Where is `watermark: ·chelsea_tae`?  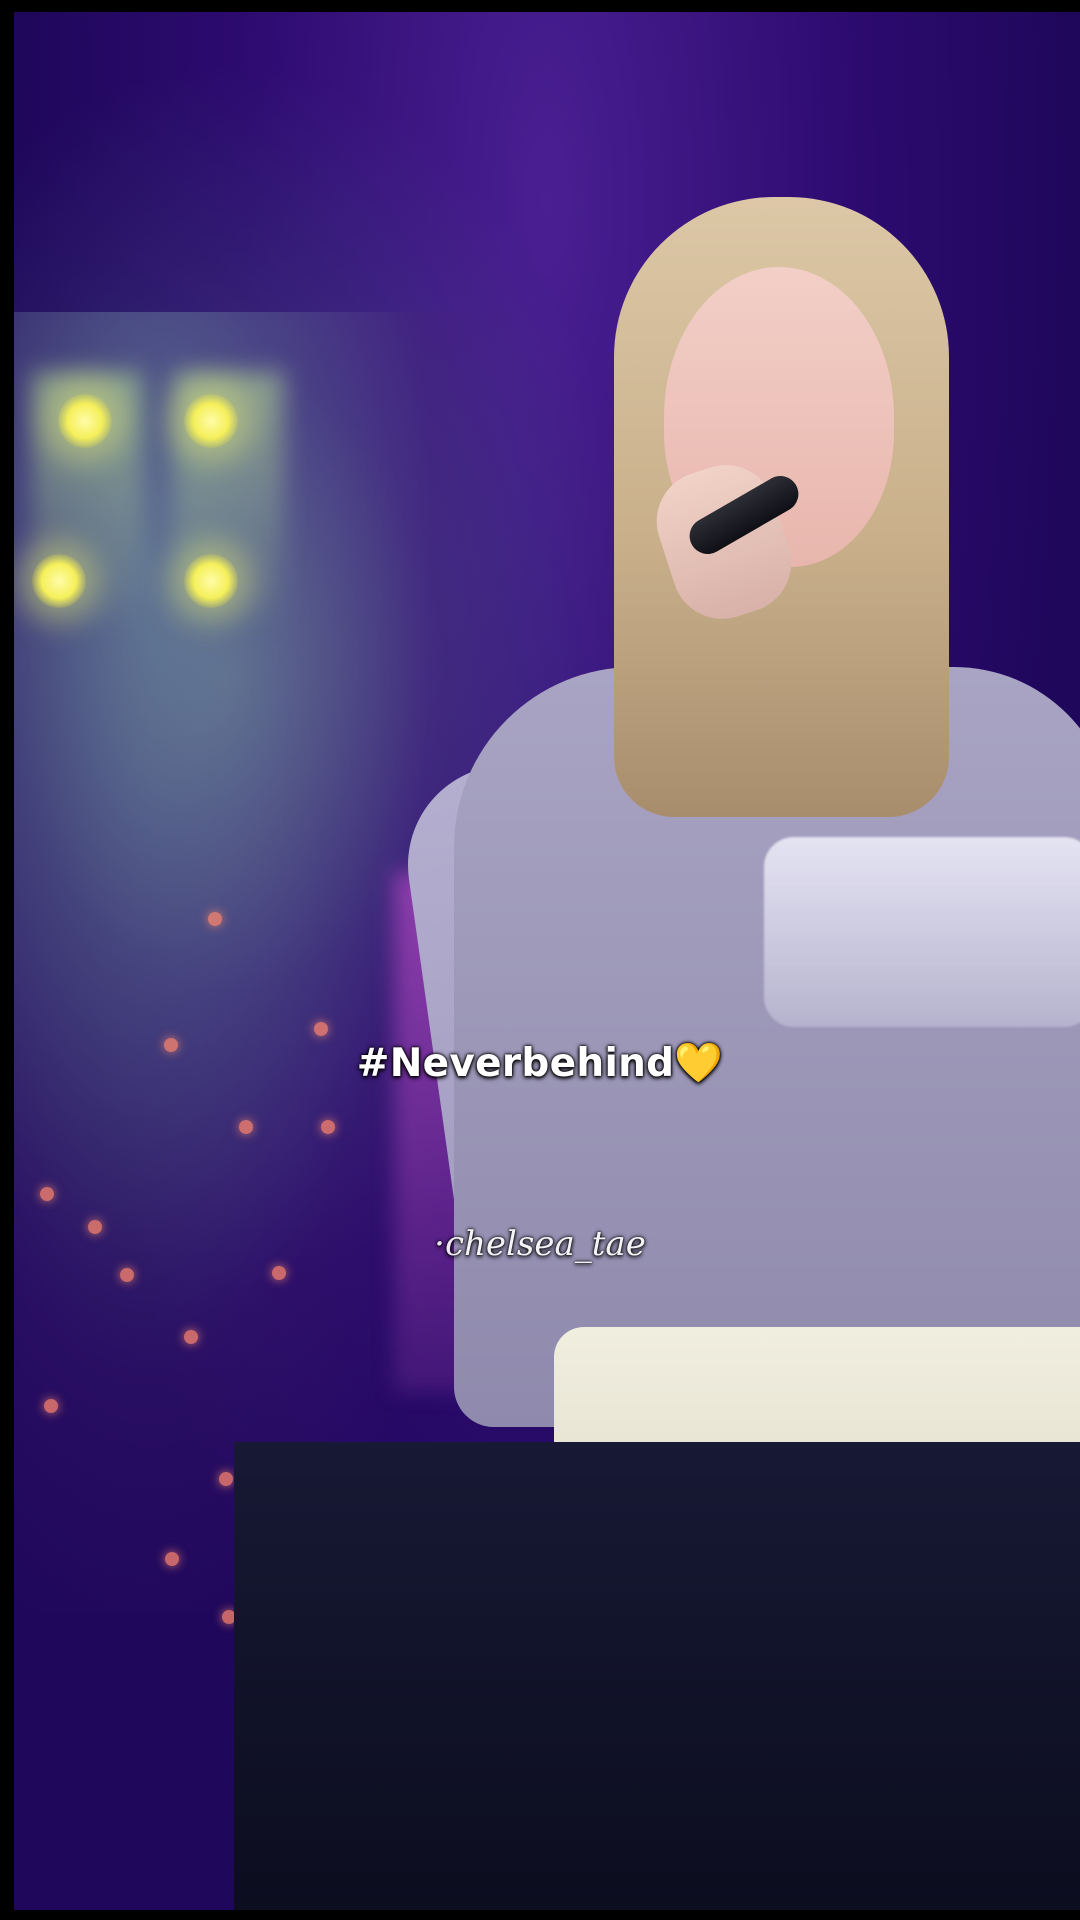 watermark: ·chelsea_tae is located at coordinates (540, 1244).